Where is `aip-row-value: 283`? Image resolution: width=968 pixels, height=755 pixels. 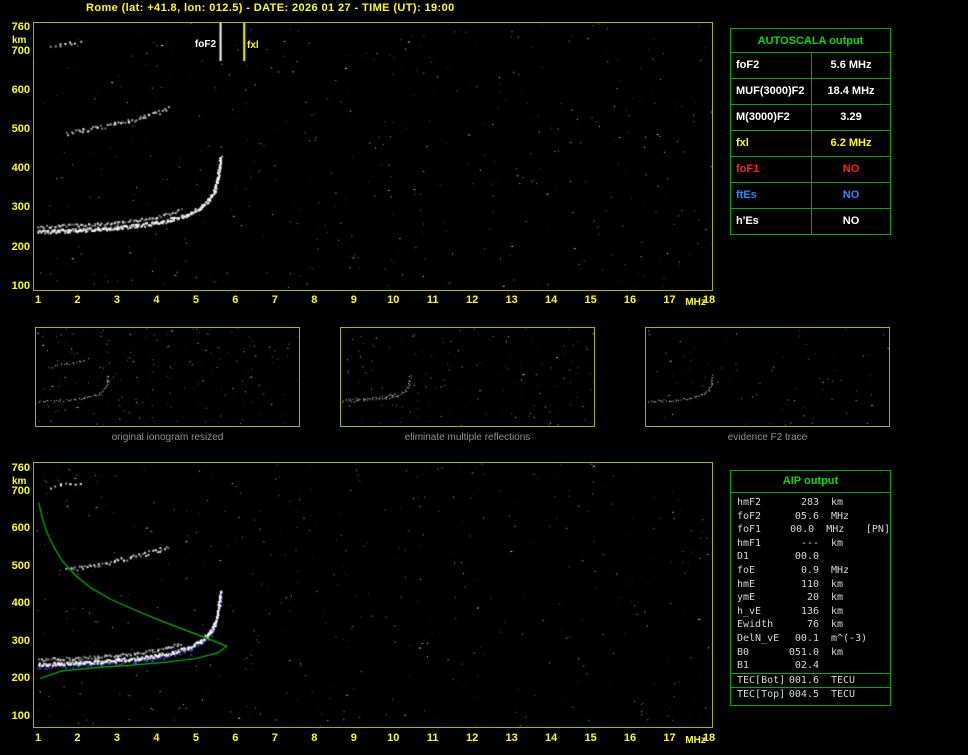 aip-row-value: 283 is located at coordinates (809, 502).